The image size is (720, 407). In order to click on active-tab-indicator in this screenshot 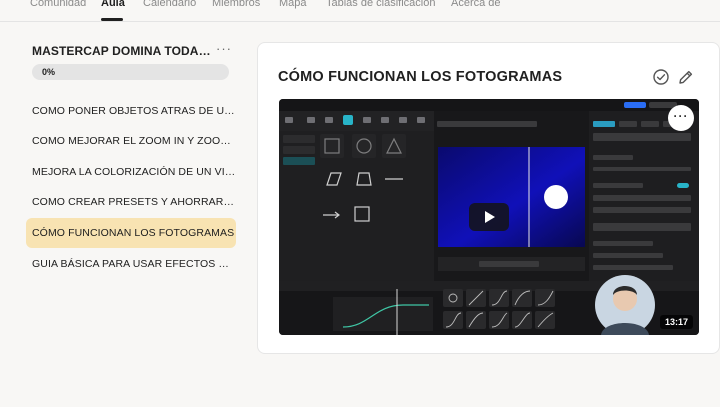, I will do `click(112, 19)`.